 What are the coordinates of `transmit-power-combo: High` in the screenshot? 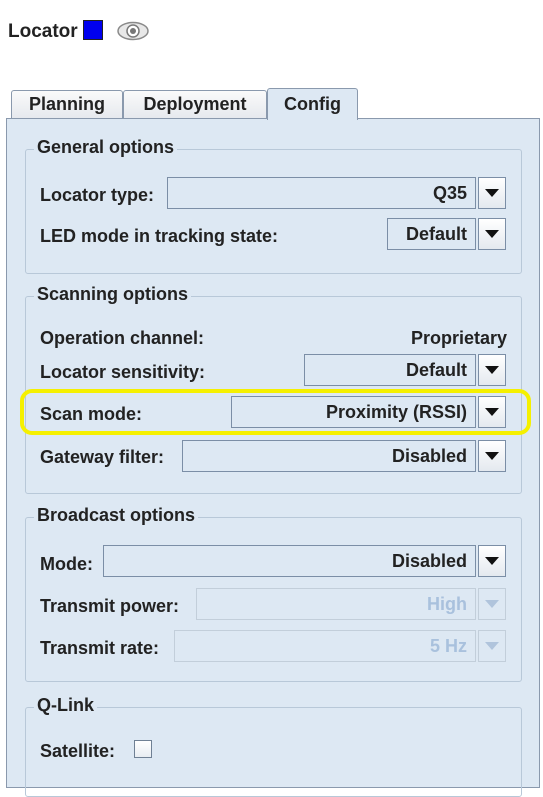 It's located at (351, 604).